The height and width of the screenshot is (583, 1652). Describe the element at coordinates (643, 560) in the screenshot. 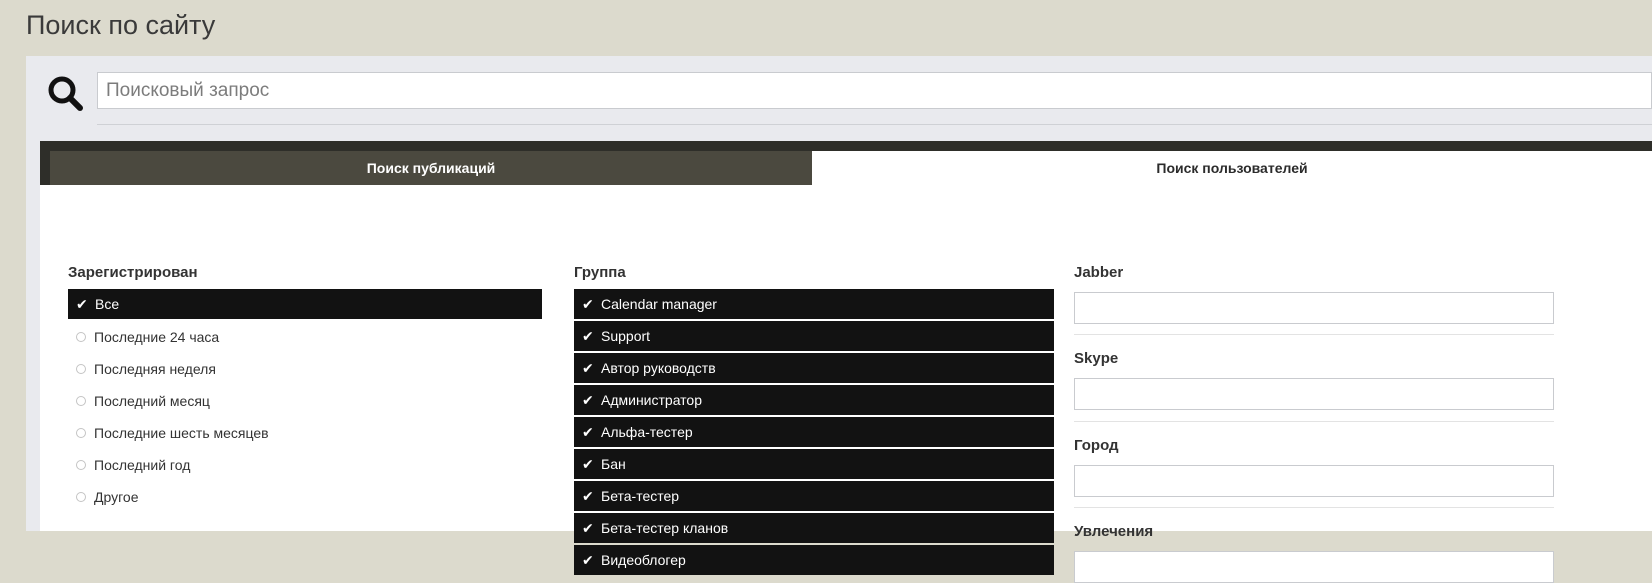

I see `group-item-label: Видеоблогер` at that location.